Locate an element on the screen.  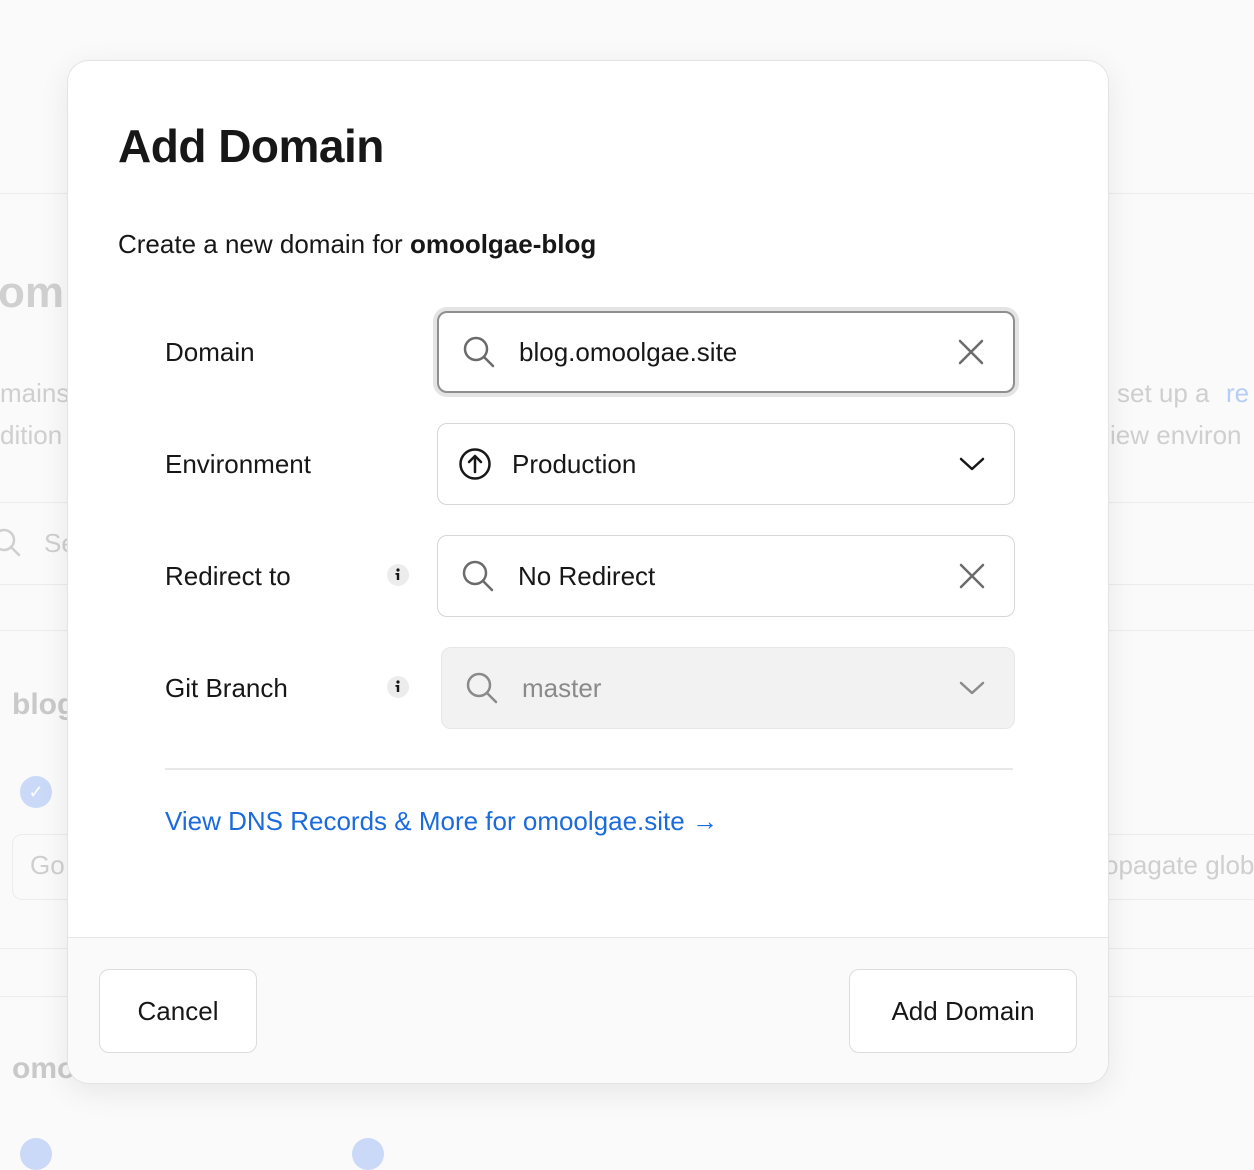
git-branch-label: Git Branch is located at coordinates (226, 688).